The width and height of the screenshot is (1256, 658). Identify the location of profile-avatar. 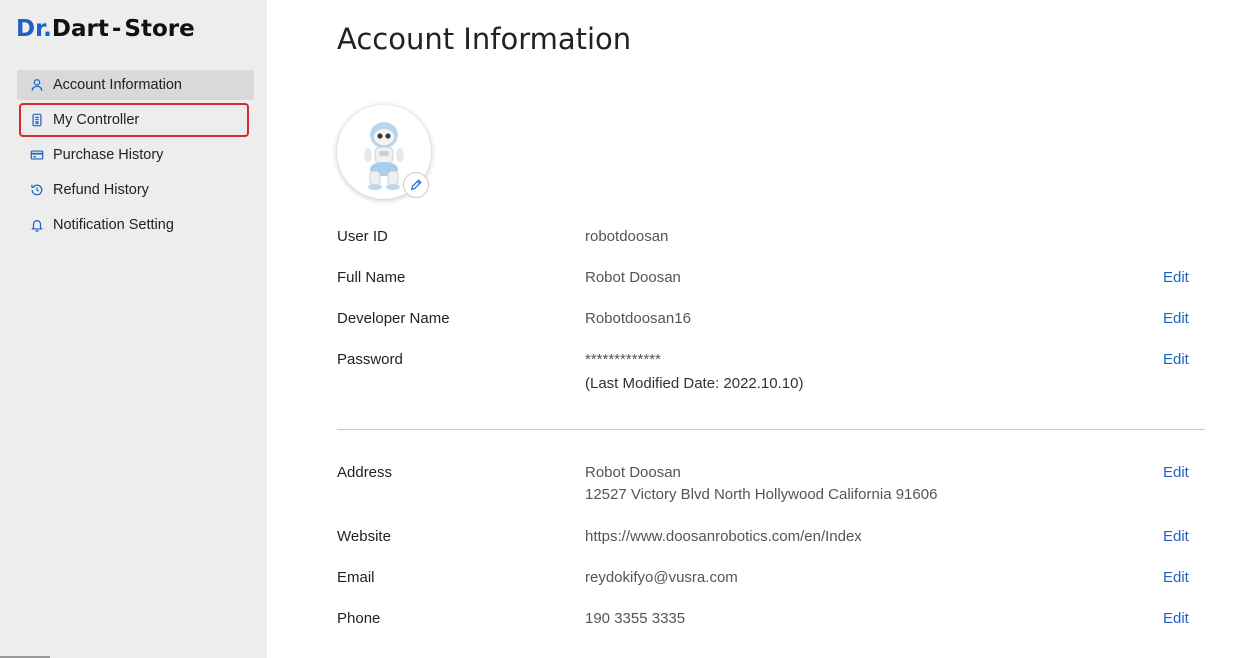
(384, 152).